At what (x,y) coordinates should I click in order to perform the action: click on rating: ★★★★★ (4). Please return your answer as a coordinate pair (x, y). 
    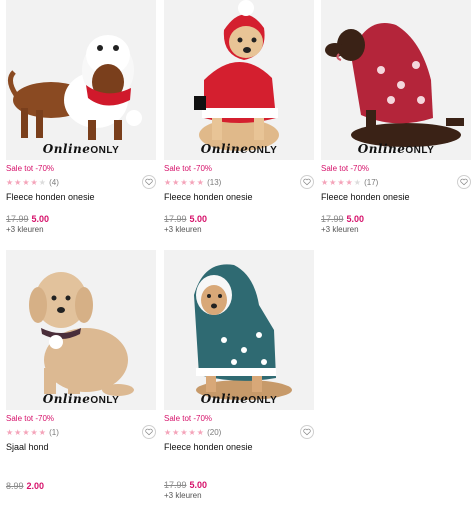
    Looking at the image, I should click on (32, 182).